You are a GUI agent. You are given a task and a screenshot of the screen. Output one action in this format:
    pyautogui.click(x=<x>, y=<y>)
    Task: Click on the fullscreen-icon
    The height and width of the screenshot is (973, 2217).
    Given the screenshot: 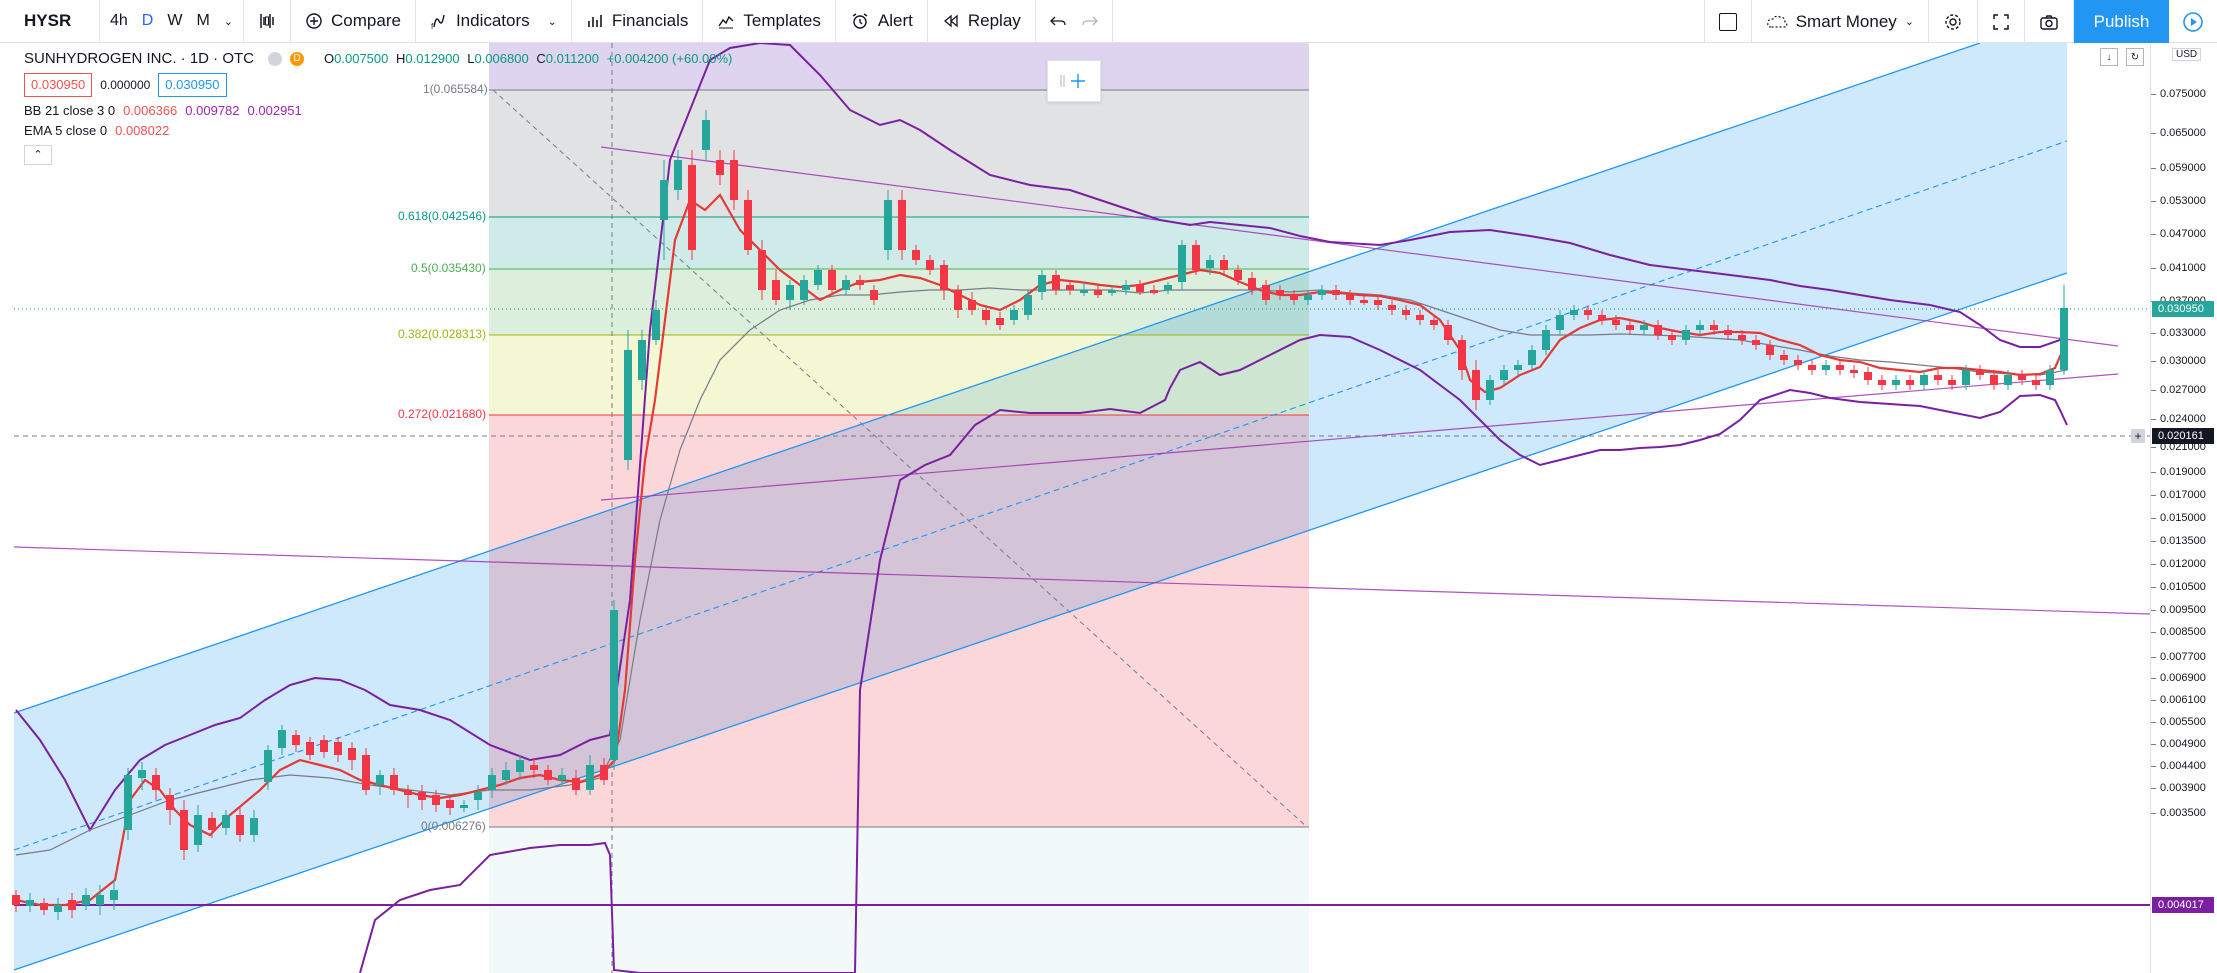 What is the action you would take?
    pyautogui.click(x=2001, y=21)
    